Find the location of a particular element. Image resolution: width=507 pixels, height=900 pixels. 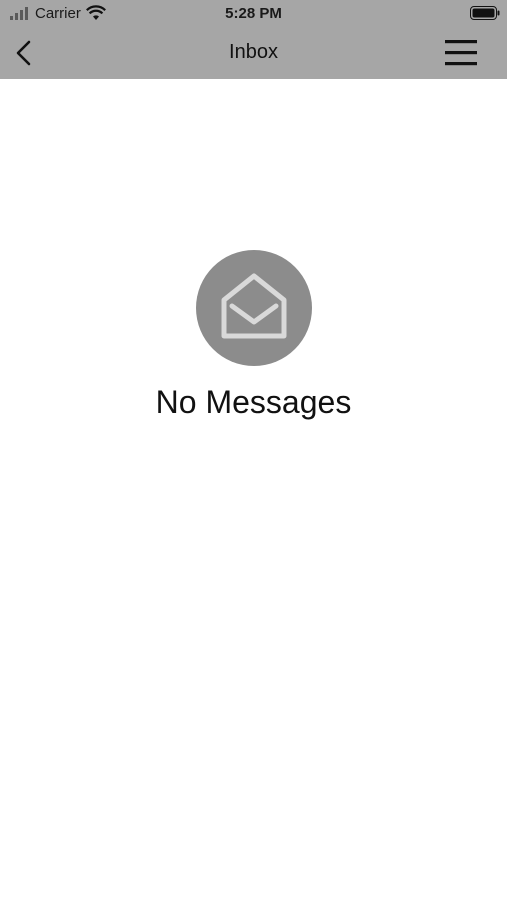

status-time: 5:28 PM is located at coordinates (253, 13).